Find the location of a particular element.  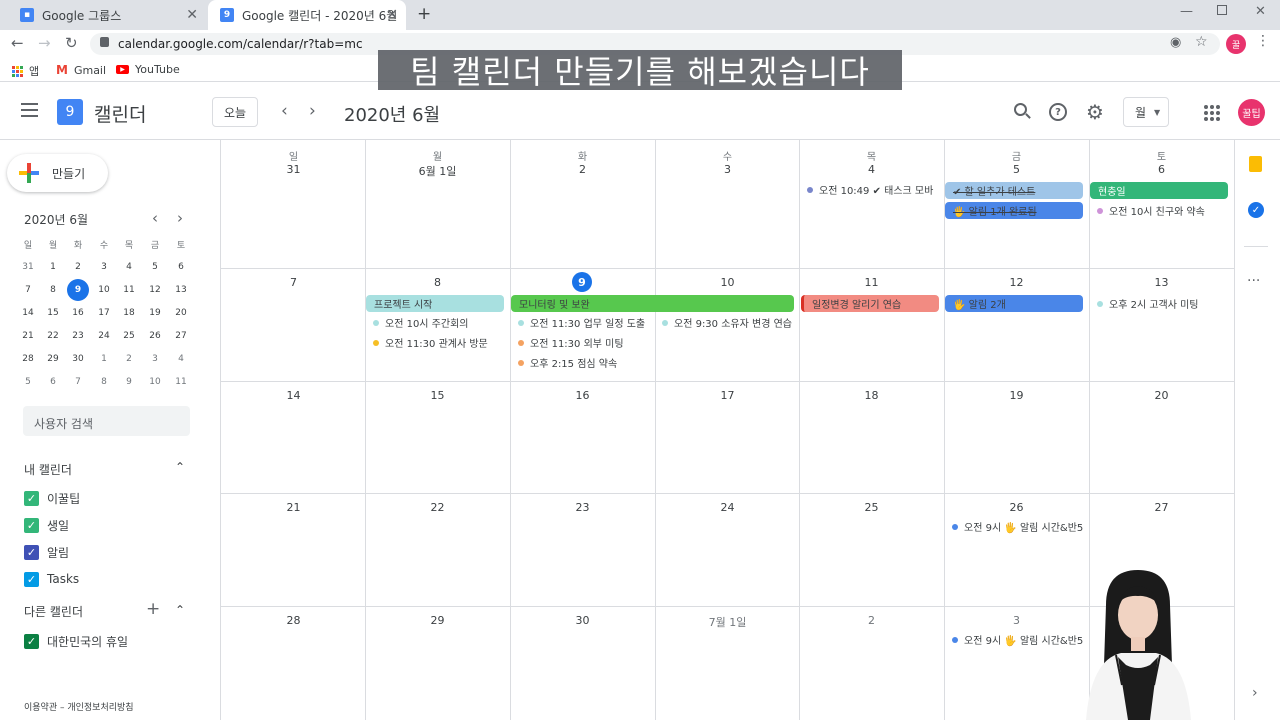

date-number: 15 is located at coordinates (437, 395).